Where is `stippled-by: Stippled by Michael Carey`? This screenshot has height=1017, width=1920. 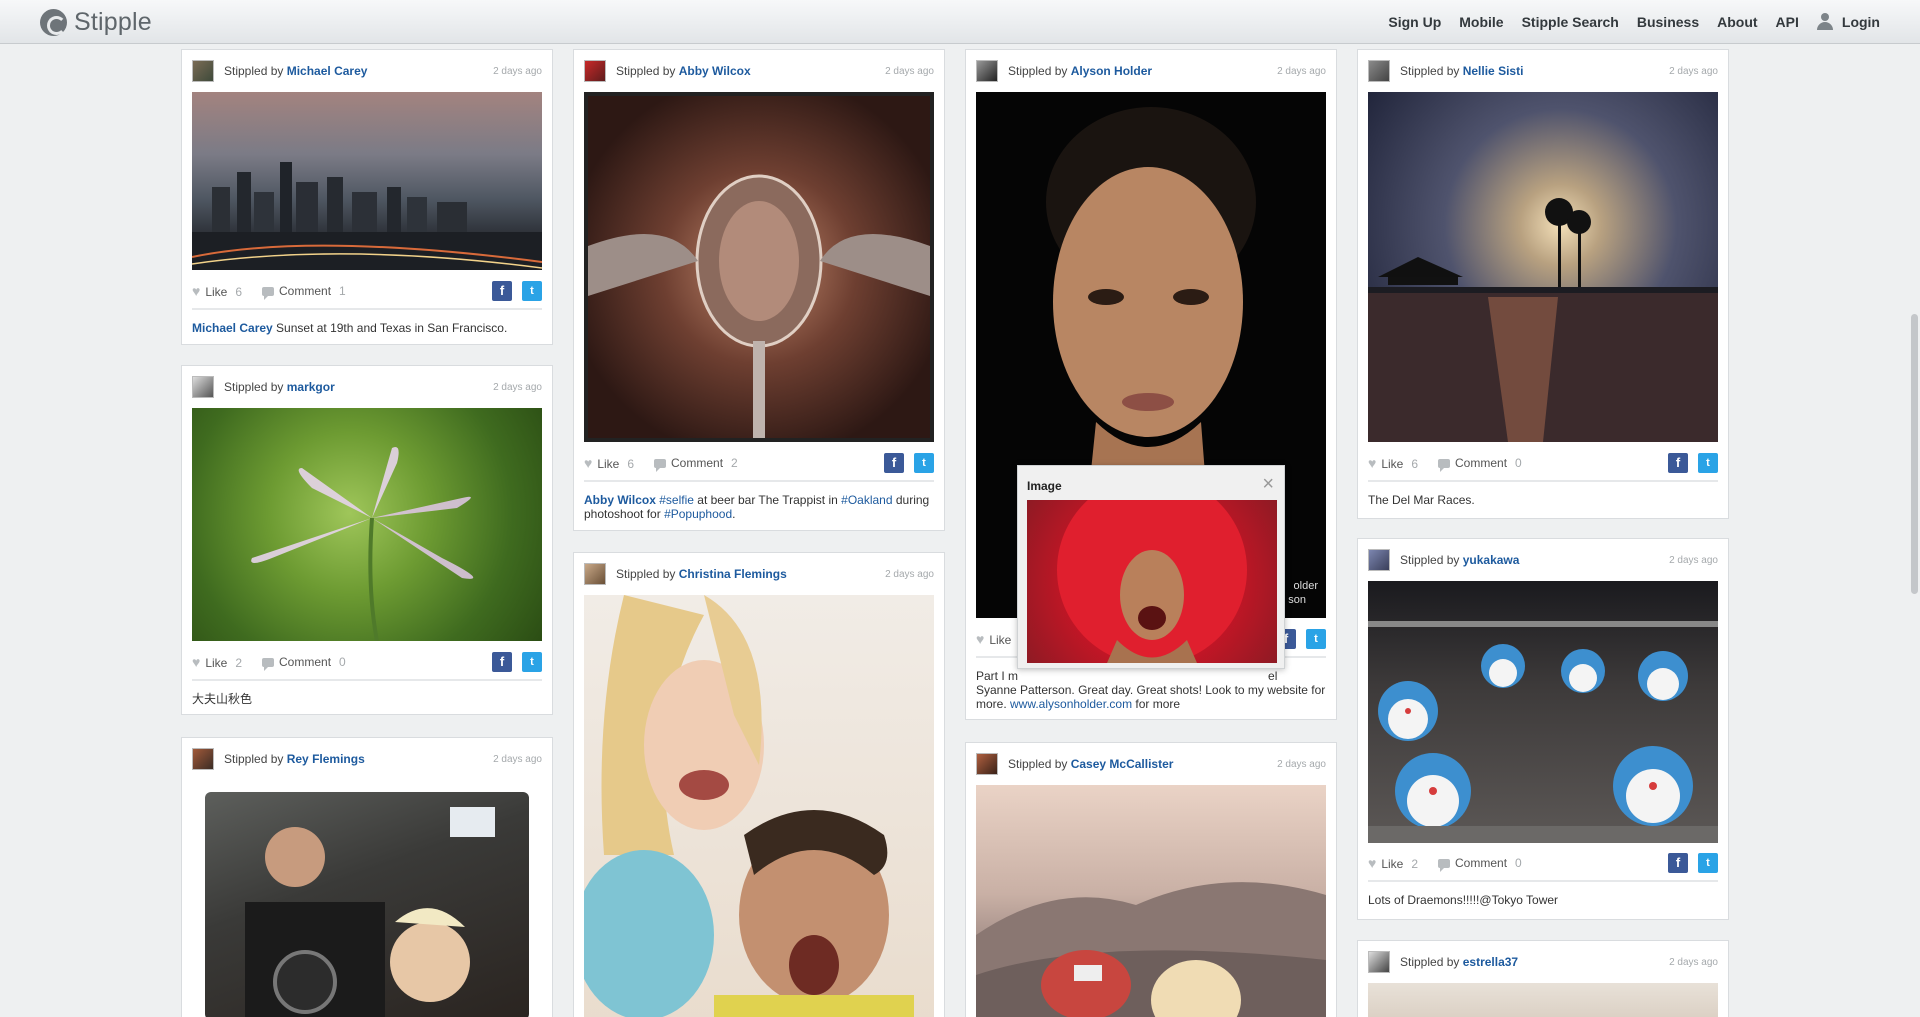
stippled-by: Stippled by Michael Carey is located at coordinates (296, 71).